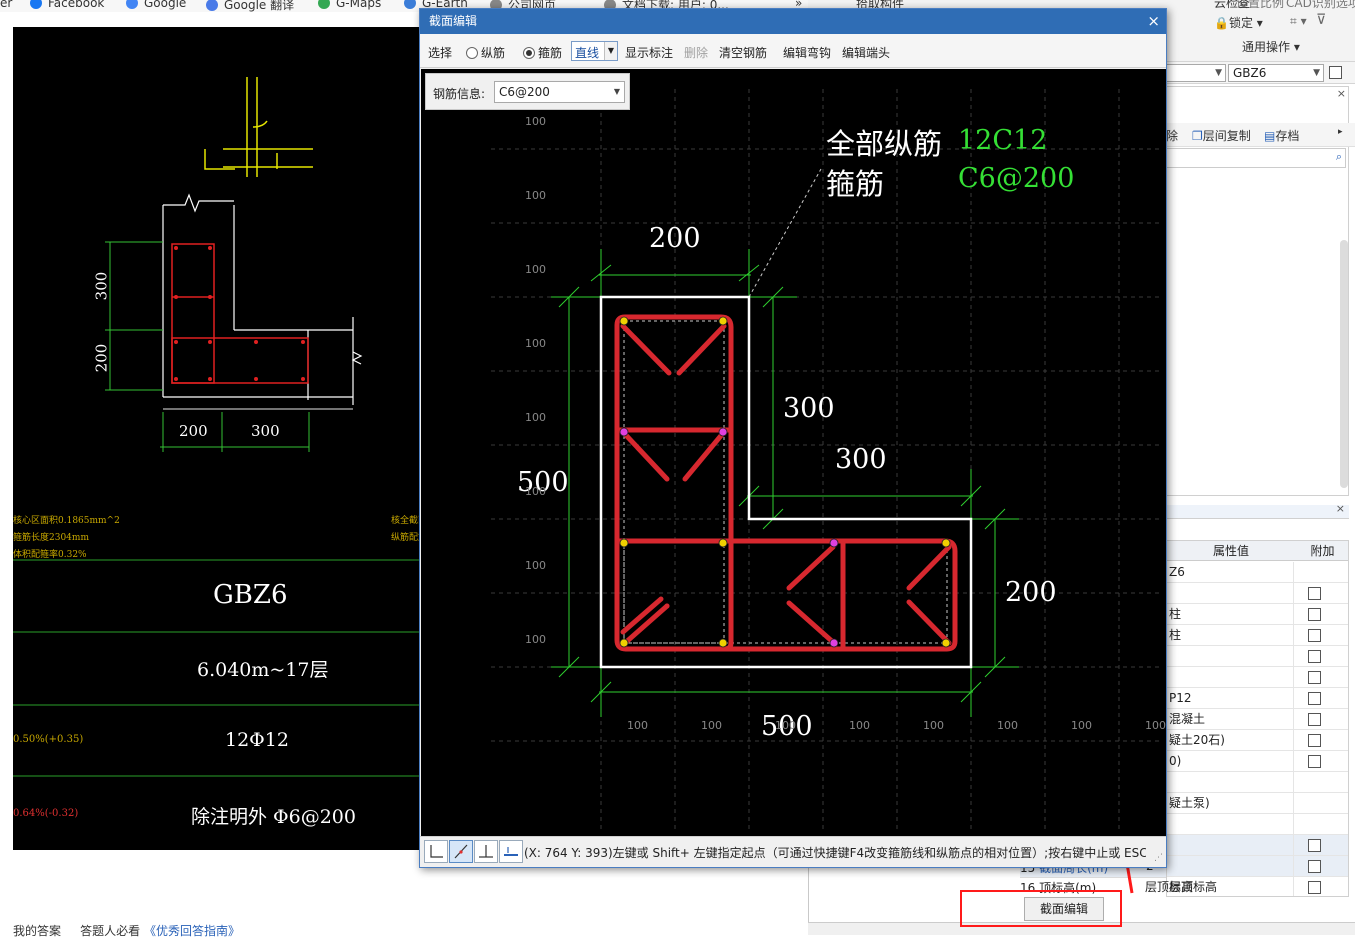  What do you see at coordinates (696, 52) in the screenshot?
I see `delete-button: 删除` at bounding box center [696, 52].